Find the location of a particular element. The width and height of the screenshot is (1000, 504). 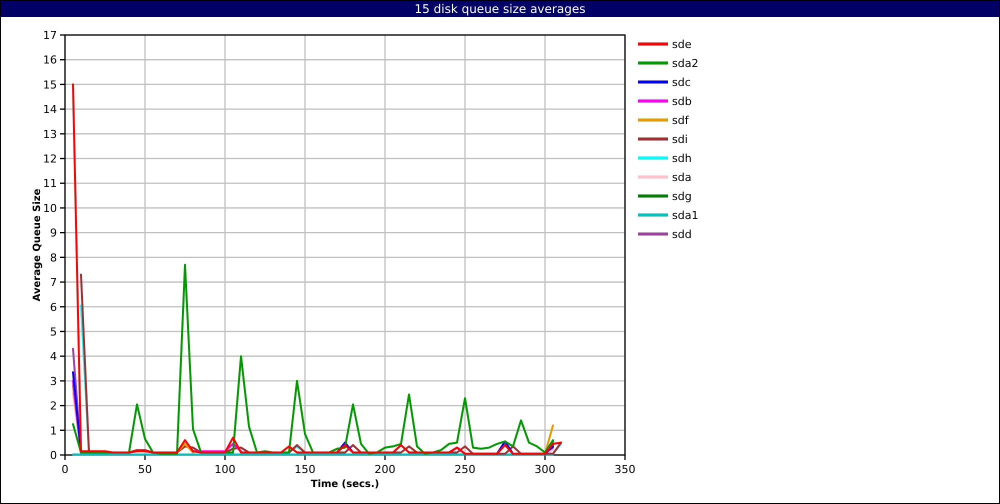

legend-label: sdc is located at coordinates (681, 82).